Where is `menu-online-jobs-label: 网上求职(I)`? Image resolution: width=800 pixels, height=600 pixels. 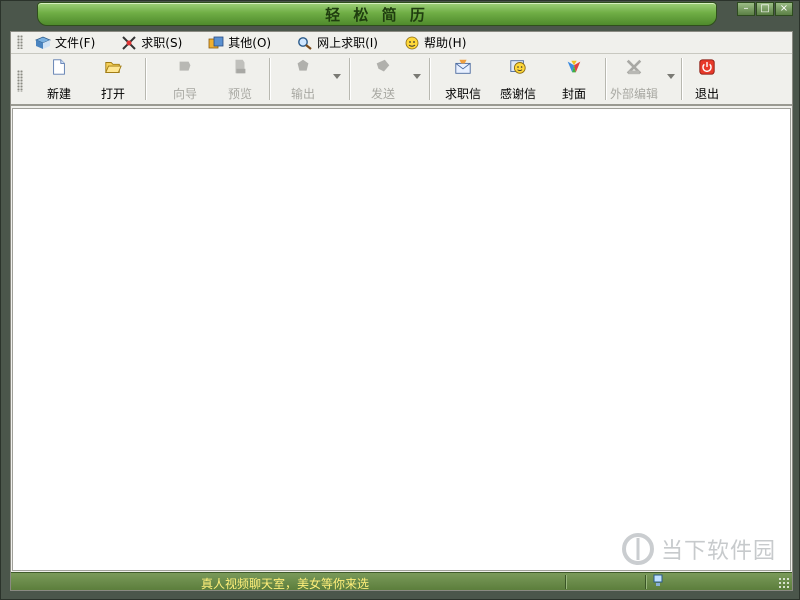
menu-online-jobs-label: 网上求职(I) is located at coordinates (347, 43).